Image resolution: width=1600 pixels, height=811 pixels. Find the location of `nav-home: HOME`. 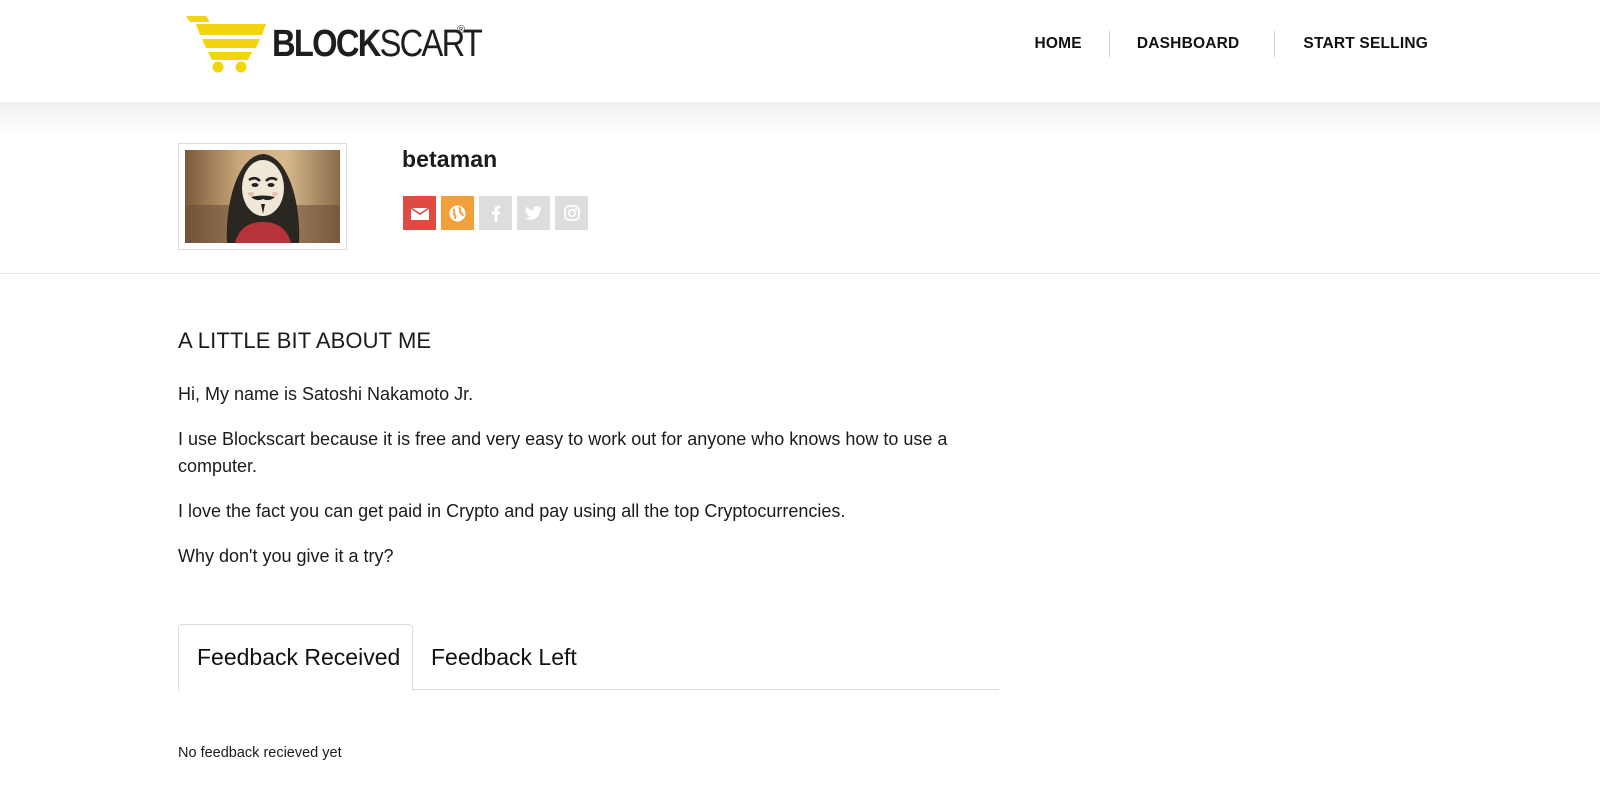

nav-home: HOME is located at coordinates (1058, 44).